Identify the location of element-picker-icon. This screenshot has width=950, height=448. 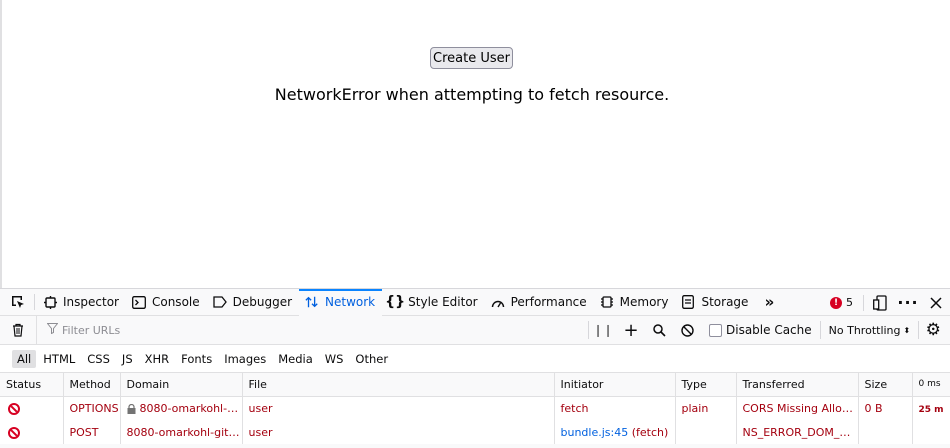
(18, 302).